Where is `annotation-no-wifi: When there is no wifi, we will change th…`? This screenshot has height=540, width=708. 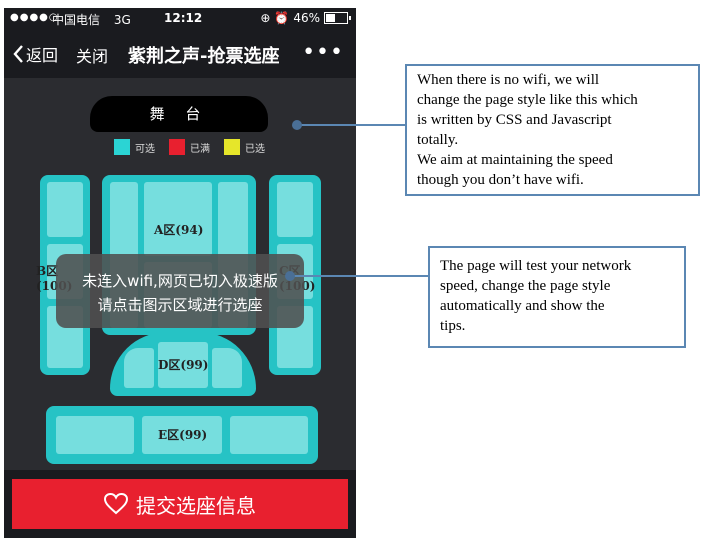
annotation-no-wifi: When there is no wifi, we will change th… is located at coordinates (552, 130).